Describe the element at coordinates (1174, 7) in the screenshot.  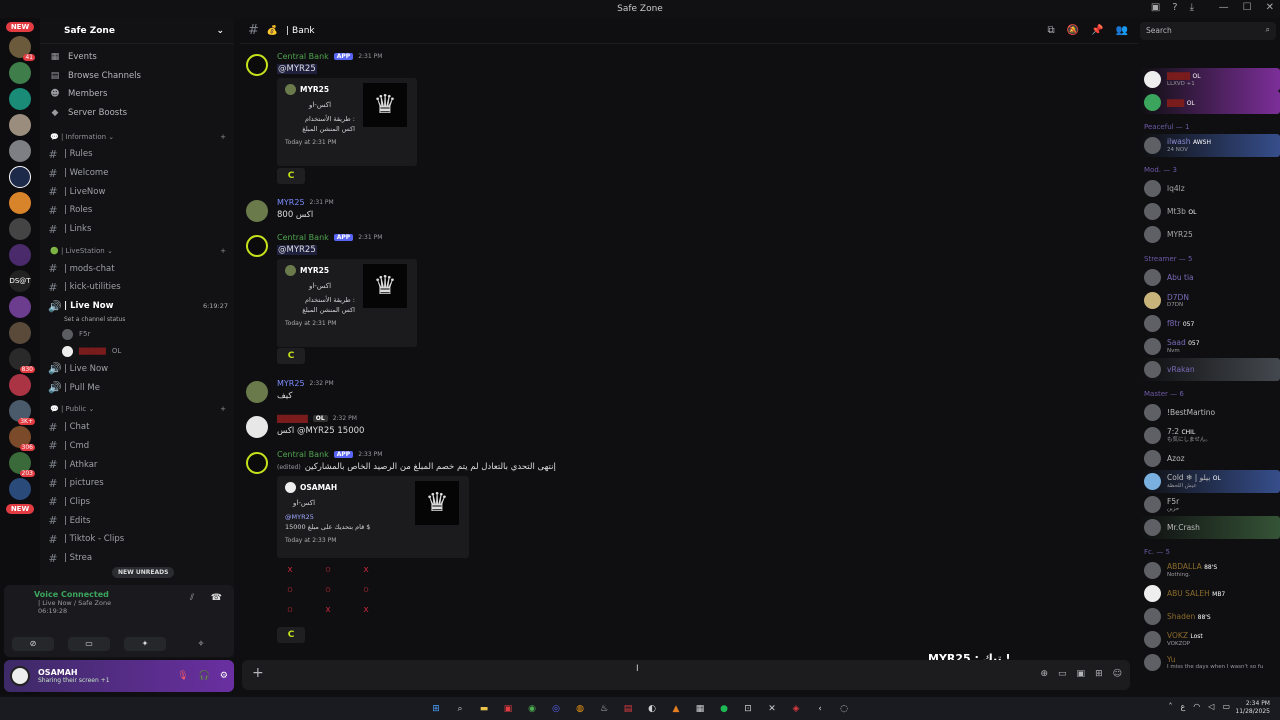
I see `help-icon: ?` at that location.